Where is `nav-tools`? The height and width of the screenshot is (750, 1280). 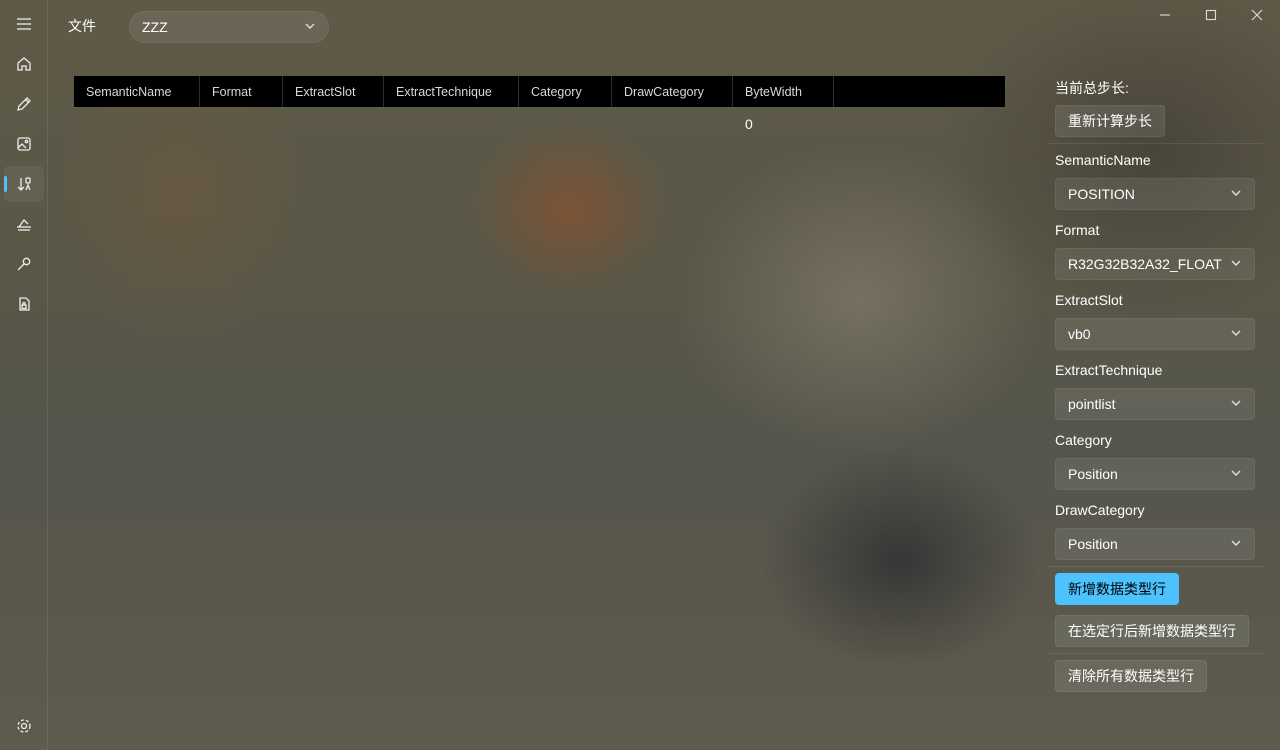
nav-tools is located at coordinates (24, 264).